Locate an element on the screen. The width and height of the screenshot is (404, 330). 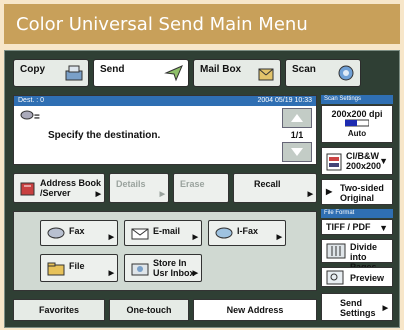
density-value: Auto is located at coordinates (357, 133).